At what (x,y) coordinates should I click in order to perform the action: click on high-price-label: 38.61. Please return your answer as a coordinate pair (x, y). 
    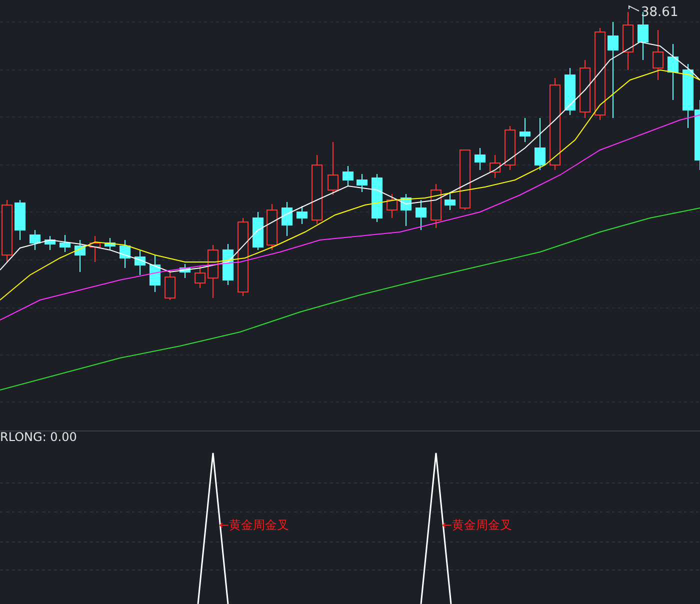
    Looking at the image, I should click on (659, 12).